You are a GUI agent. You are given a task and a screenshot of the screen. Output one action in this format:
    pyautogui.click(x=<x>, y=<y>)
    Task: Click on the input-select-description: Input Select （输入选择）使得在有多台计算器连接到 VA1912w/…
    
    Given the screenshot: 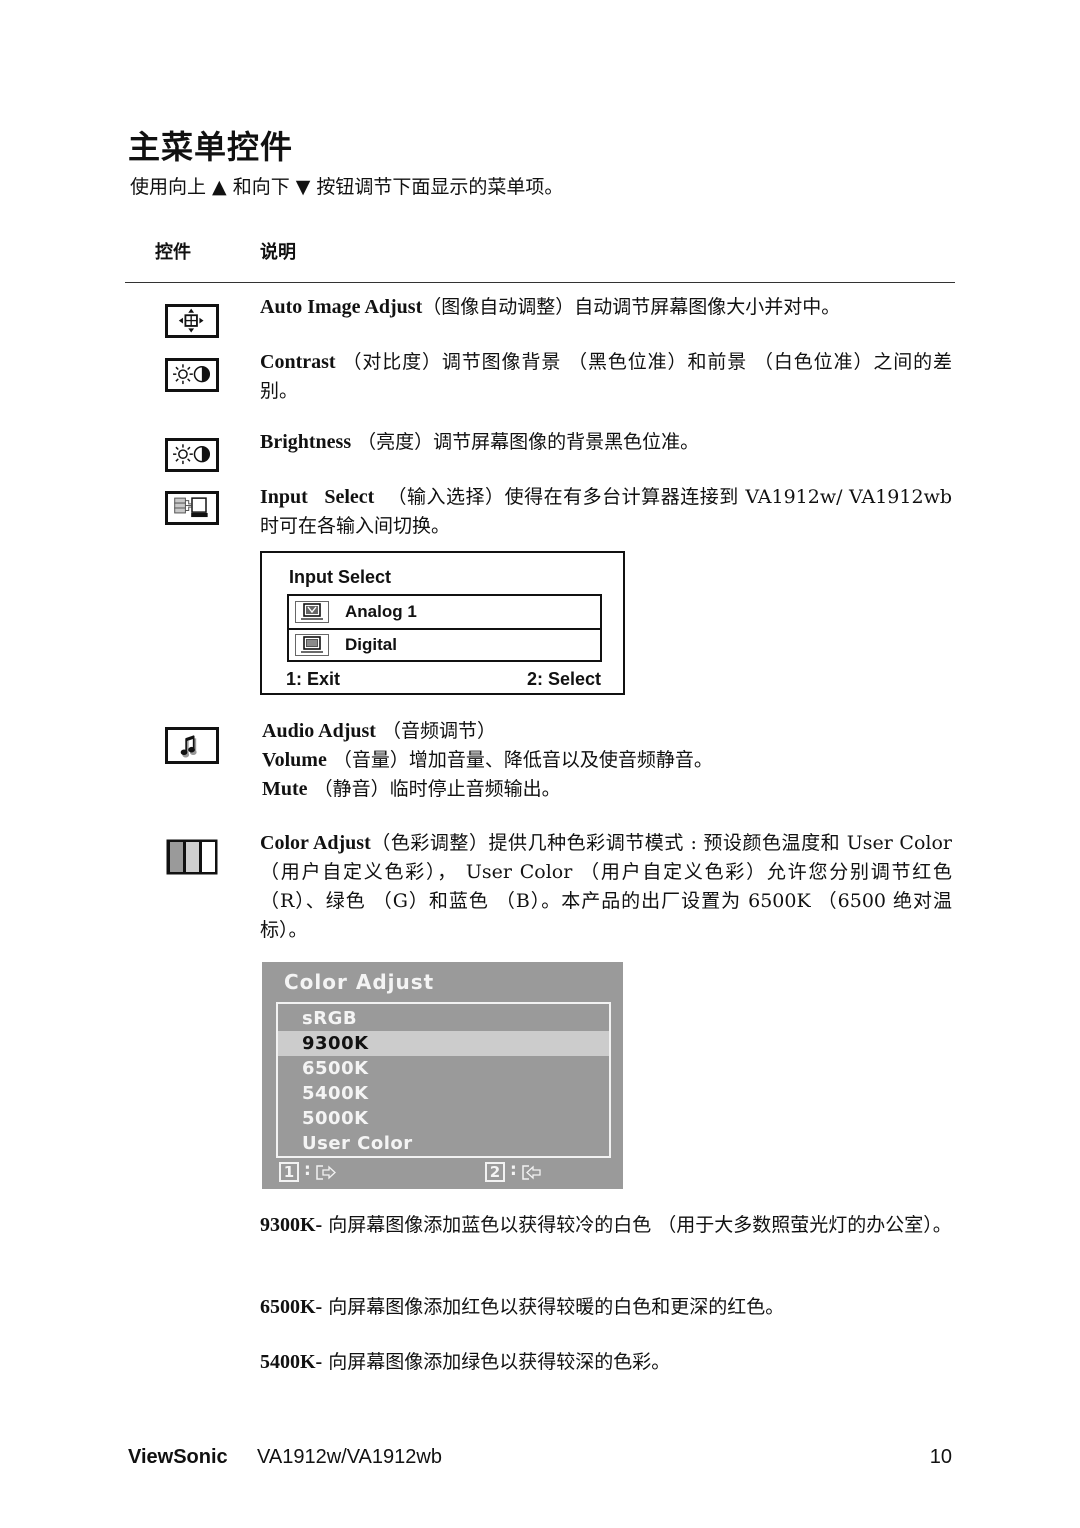 What is the action you would take?
    pyautogui.click(x=606, y=512)
    